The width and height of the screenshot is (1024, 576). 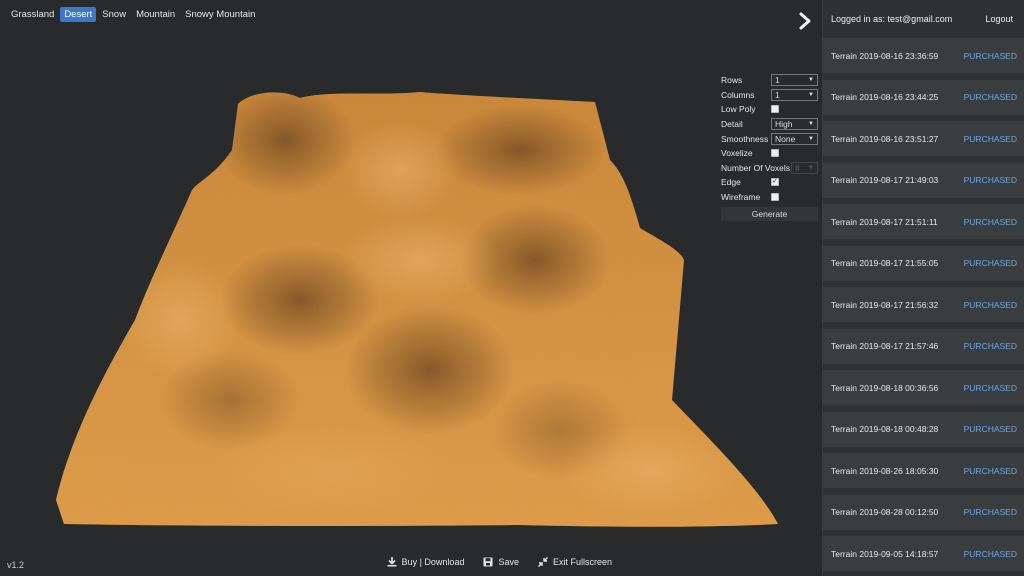 I want to click on purchase-name: Terrain 2019-08-28 00:12:50, so click(x=885, y=512).